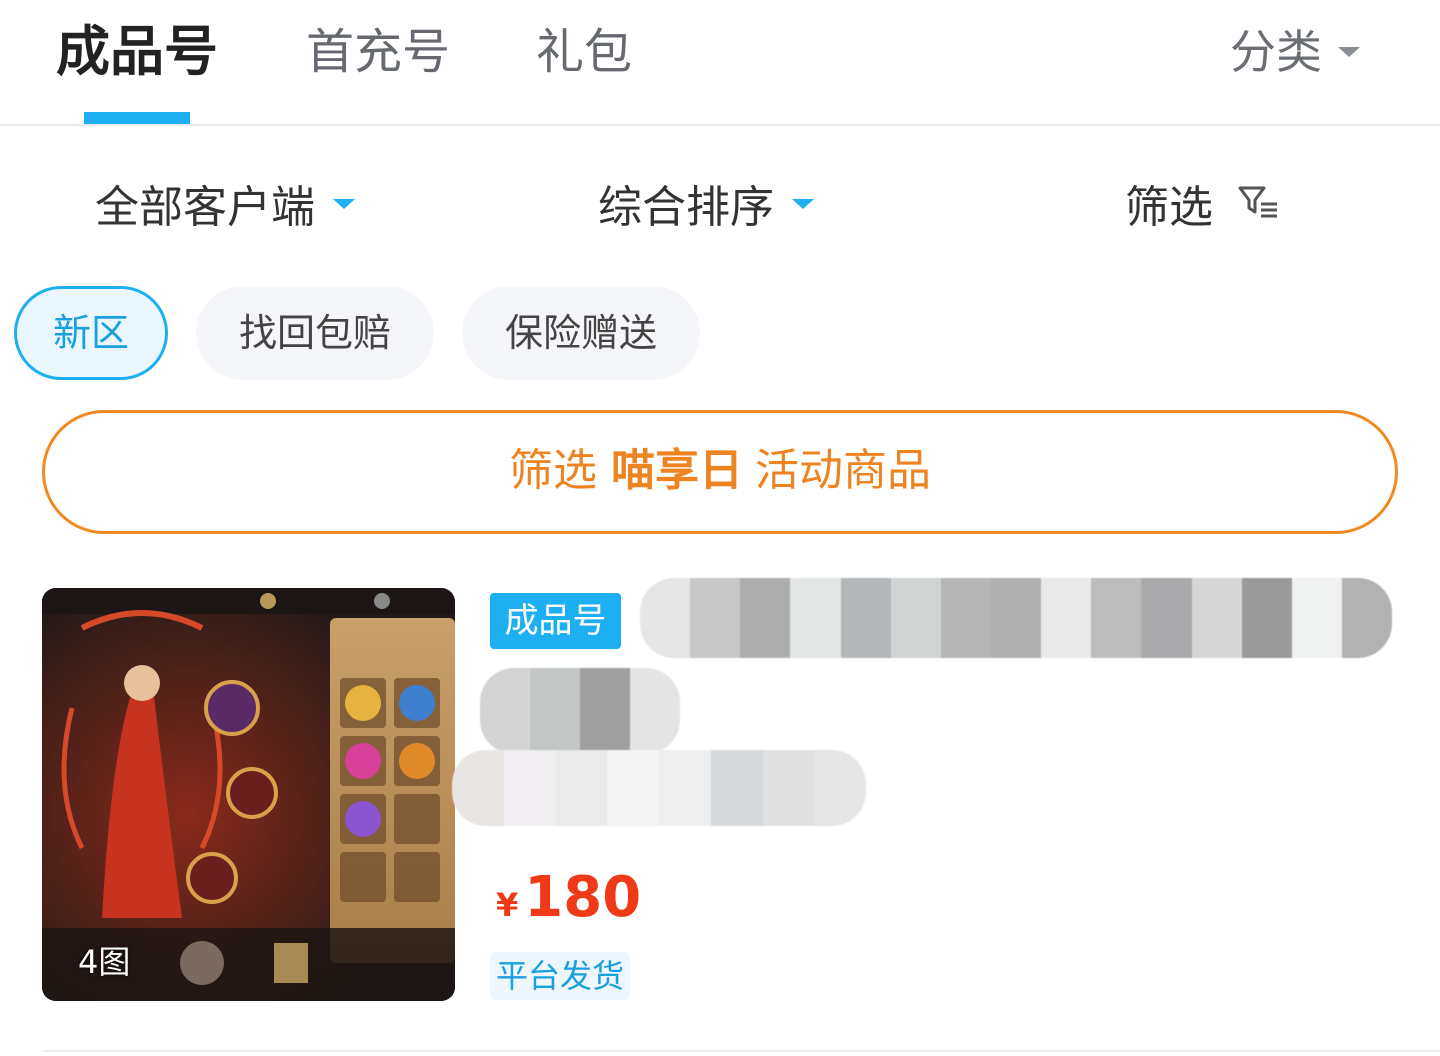 Image resolution: width=1440 pixels, height=1056 pixels. Describe the element at coordinates (1169, 207) in the screenshot. I see `filter-label: 筛选` at that location.